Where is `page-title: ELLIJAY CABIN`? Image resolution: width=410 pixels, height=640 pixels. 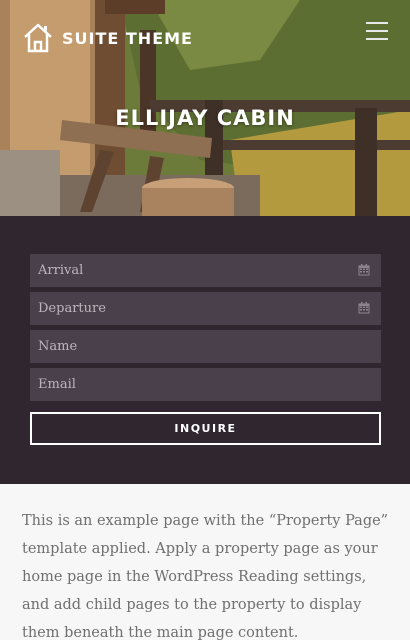 page-title: ELLIJAY CABIN is located at coordinates (205, 118).